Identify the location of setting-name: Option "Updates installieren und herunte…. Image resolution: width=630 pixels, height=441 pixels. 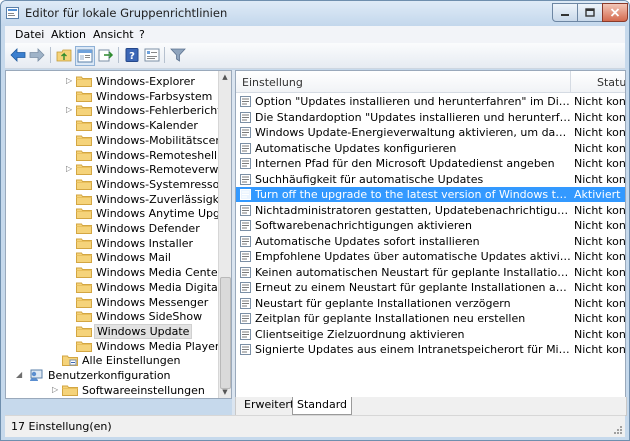
(413, 101).